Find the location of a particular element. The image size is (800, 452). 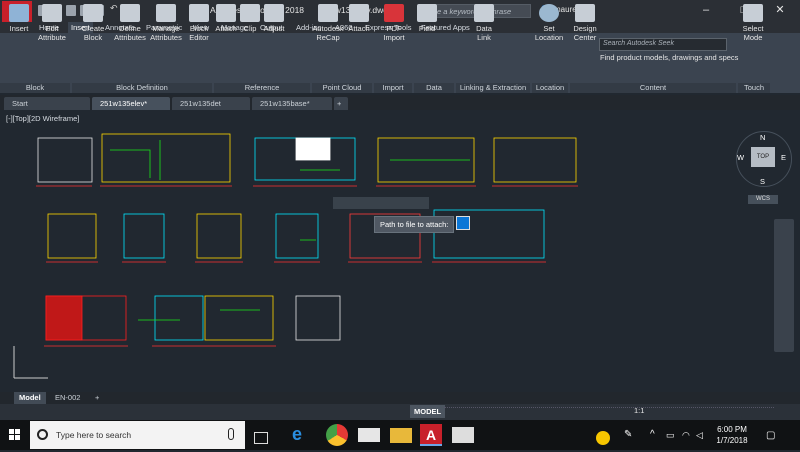

define-attributes-button: Define Attributes is located at coordinates (130, 23).